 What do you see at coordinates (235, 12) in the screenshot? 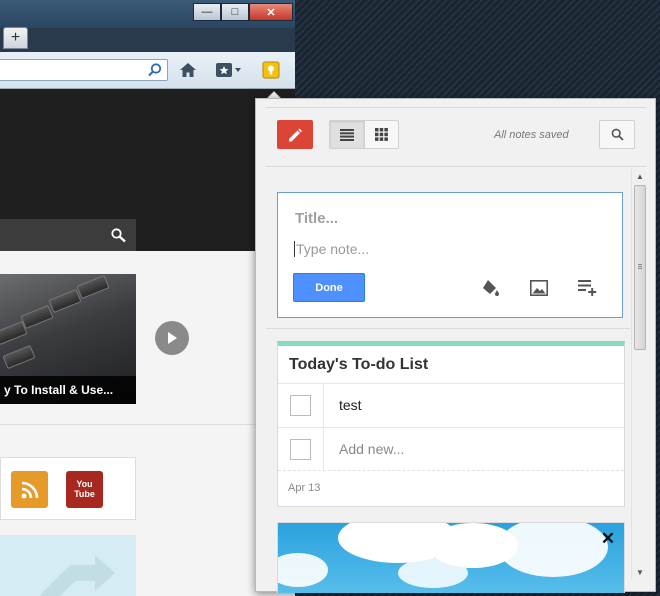
I see `maximize-button: □` at bounding box center [235, 12].